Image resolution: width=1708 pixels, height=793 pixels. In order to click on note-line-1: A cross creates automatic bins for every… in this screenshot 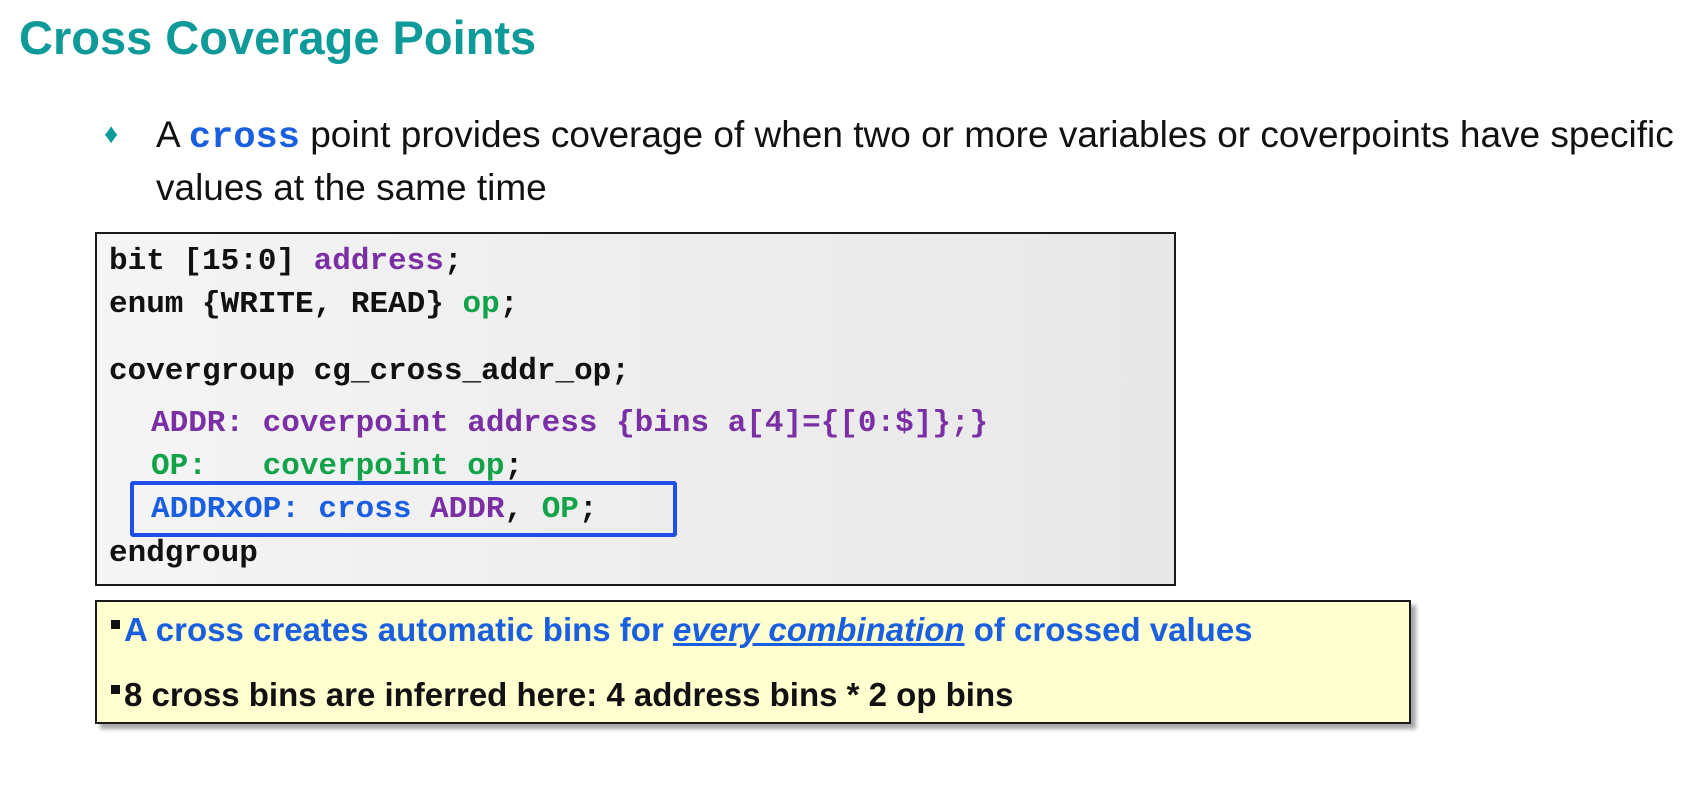, I will do `click(682, 630)`.